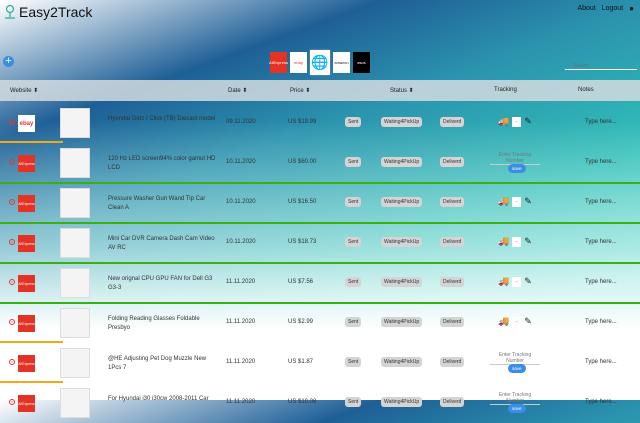 The image size is (640, 423). What do you see at coordinates (241, 202) in the screenshot?
I see `order-date: 10.11.2020` at bounding box center [241, 202].